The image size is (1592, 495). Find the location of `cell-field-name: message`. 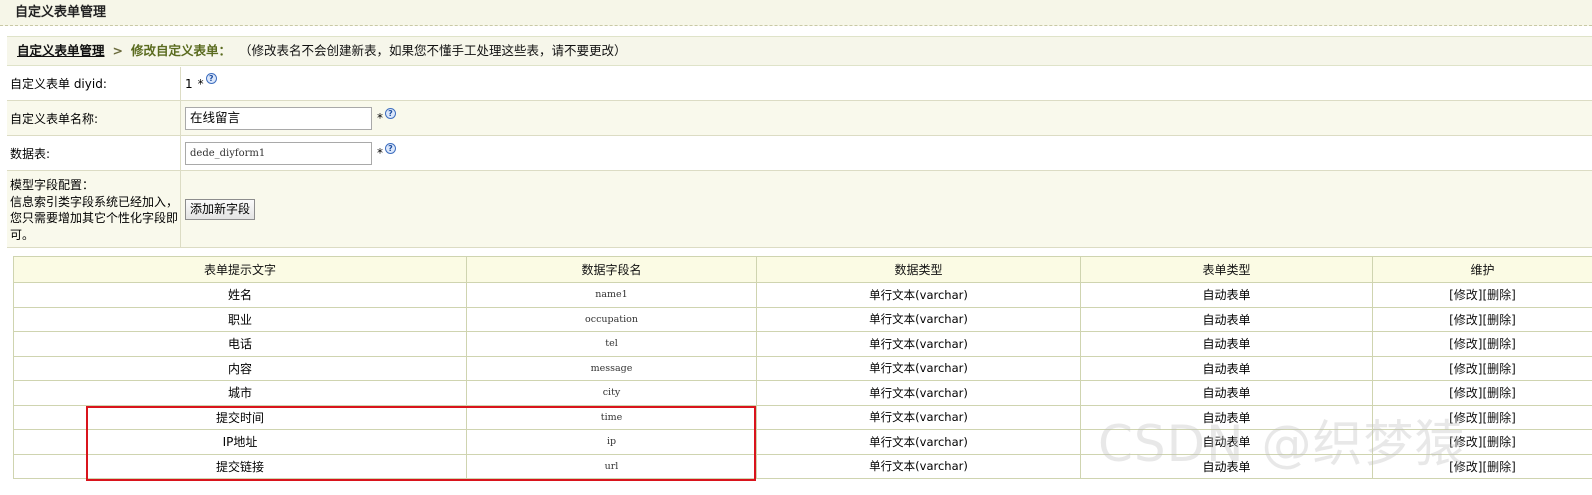

cell-field-name: message is located at coordinates (611, 368).